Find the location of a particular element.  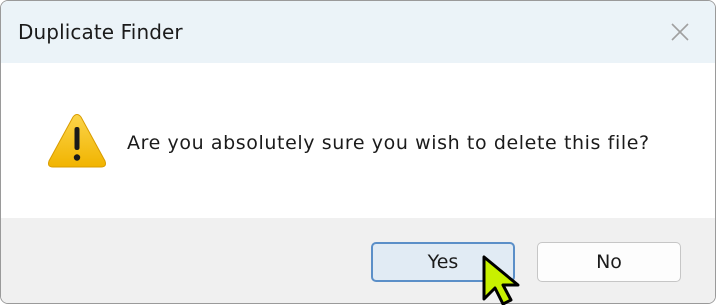

warning-icon is located at coordinates (77, 141).